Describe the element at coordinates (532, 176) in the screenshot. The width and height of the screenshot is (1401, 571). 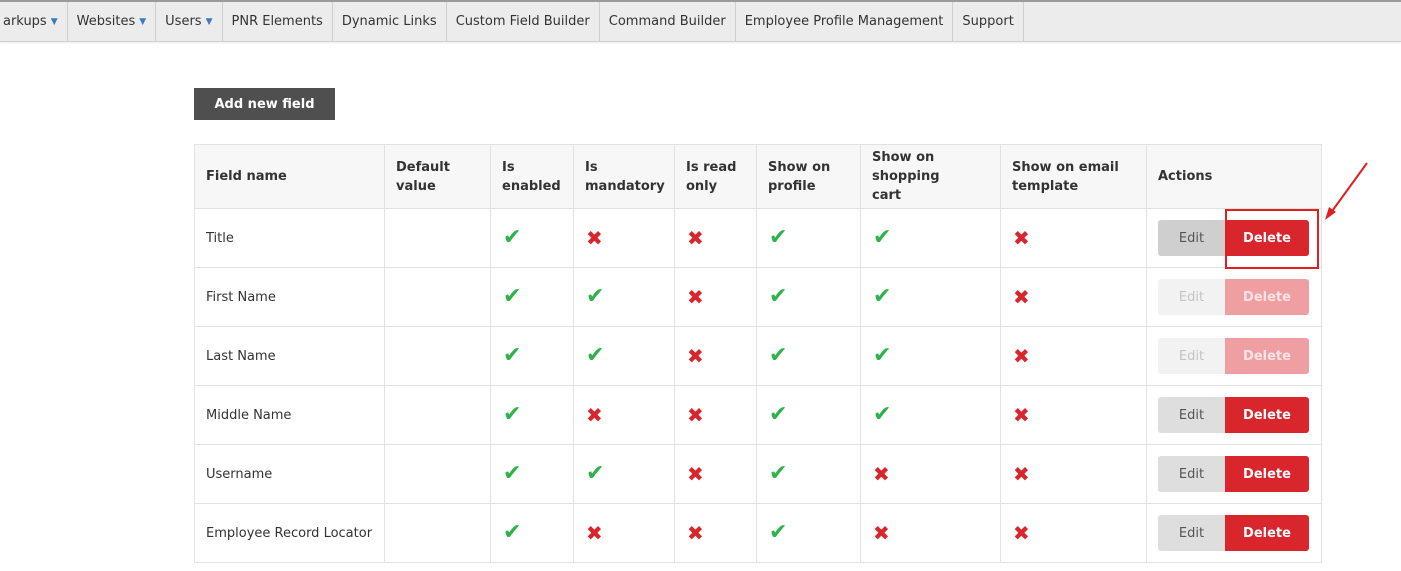
I see `column-header: Is enabled` at that location.